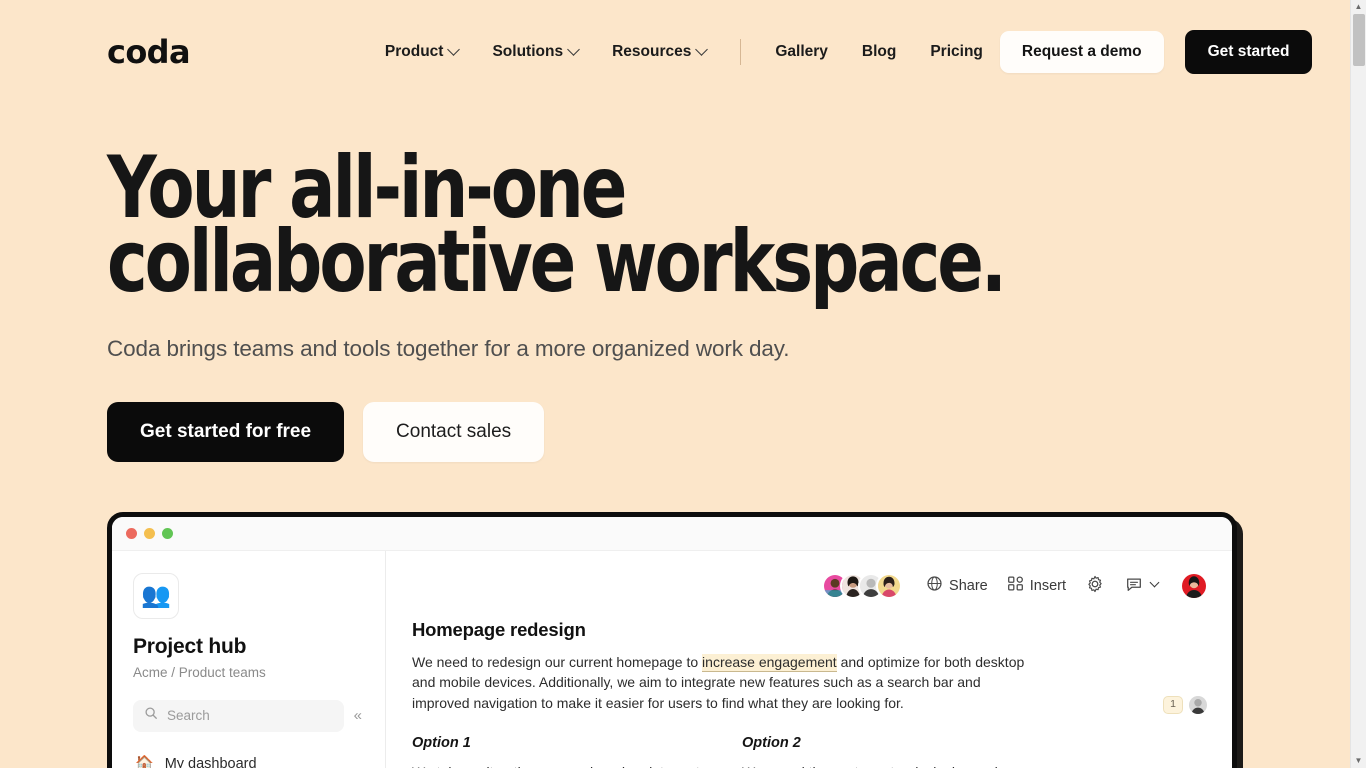 The image size is (1366, 768). What do you see at coordinates (1358, 384) in the screenshot?
I see `page-scrollbar: ▲ ▼` at bounding box center [1358, 384].